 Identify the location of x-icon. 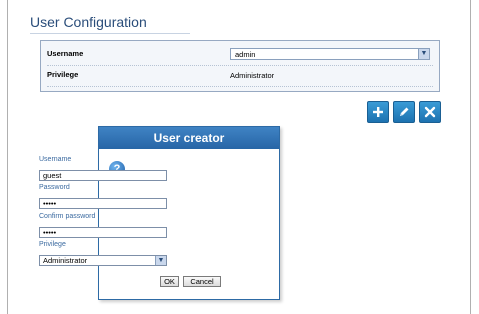
(430, 112).